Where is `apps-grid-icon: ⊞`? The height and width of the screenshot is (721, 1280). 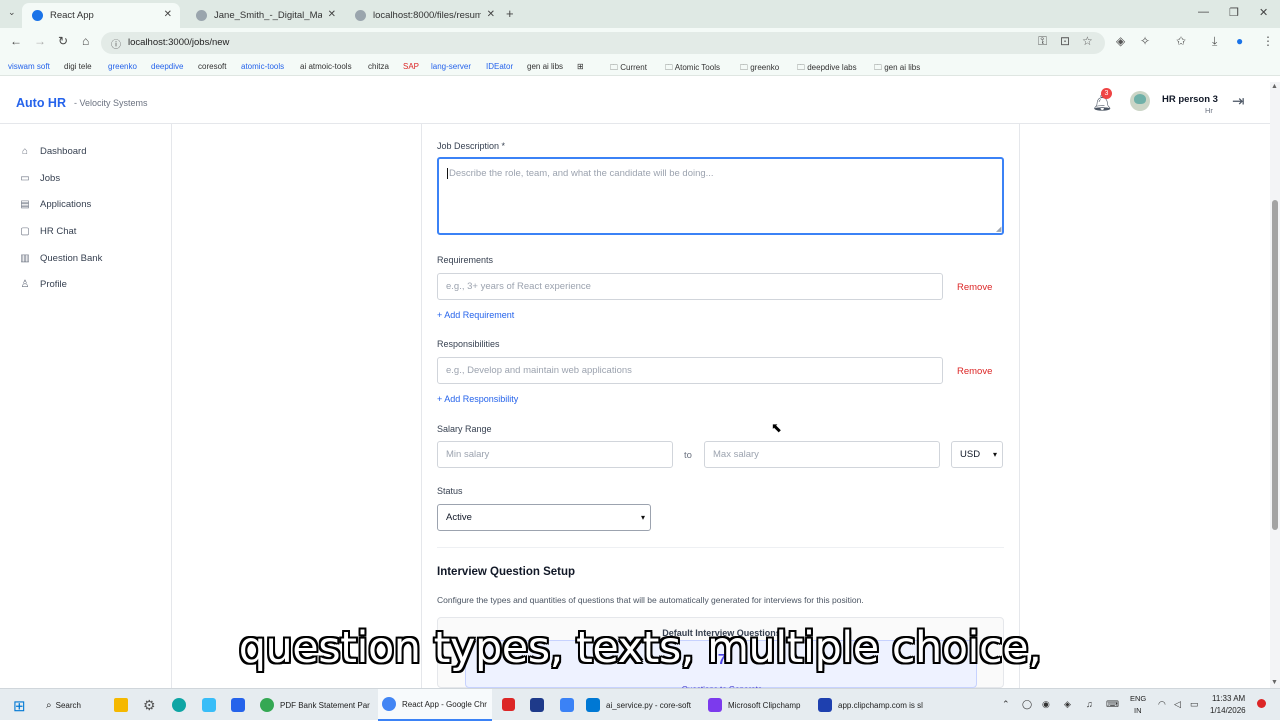
apps-grid-icon: ⊞ is located at coordinates (580, 66).